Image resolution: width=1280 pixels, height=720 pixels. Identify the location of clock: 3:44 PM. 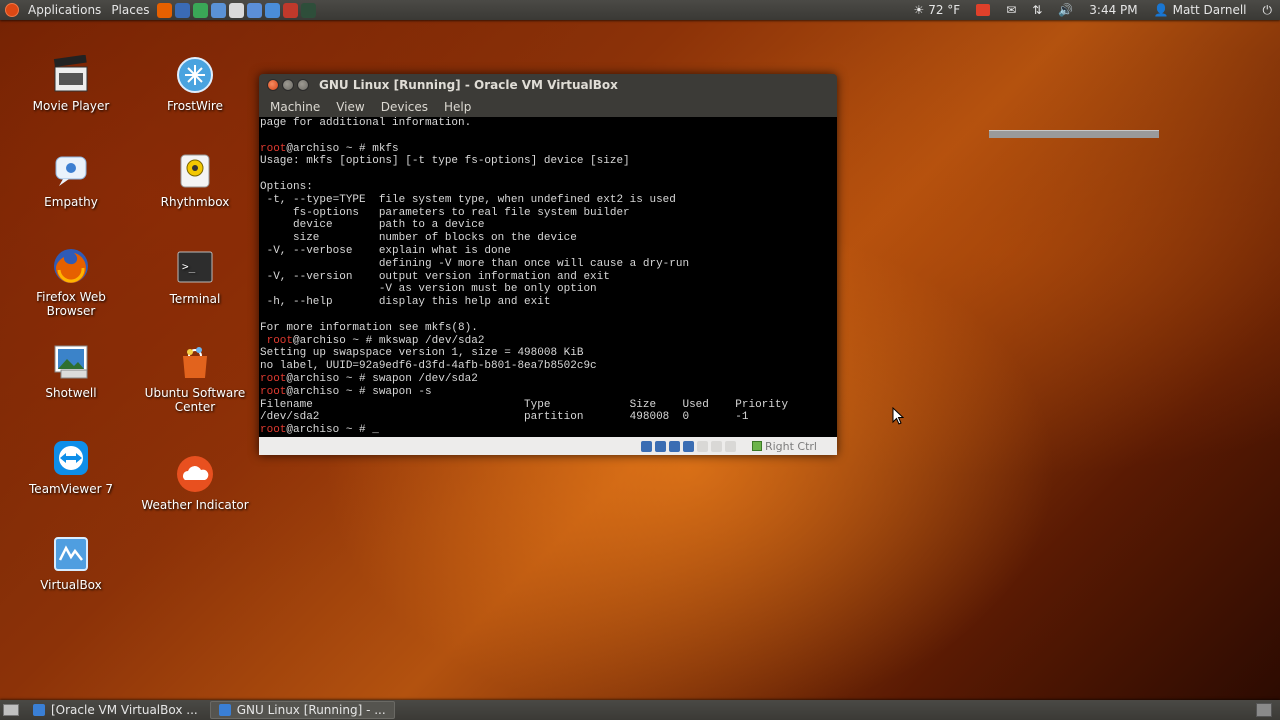
(1113, 10).